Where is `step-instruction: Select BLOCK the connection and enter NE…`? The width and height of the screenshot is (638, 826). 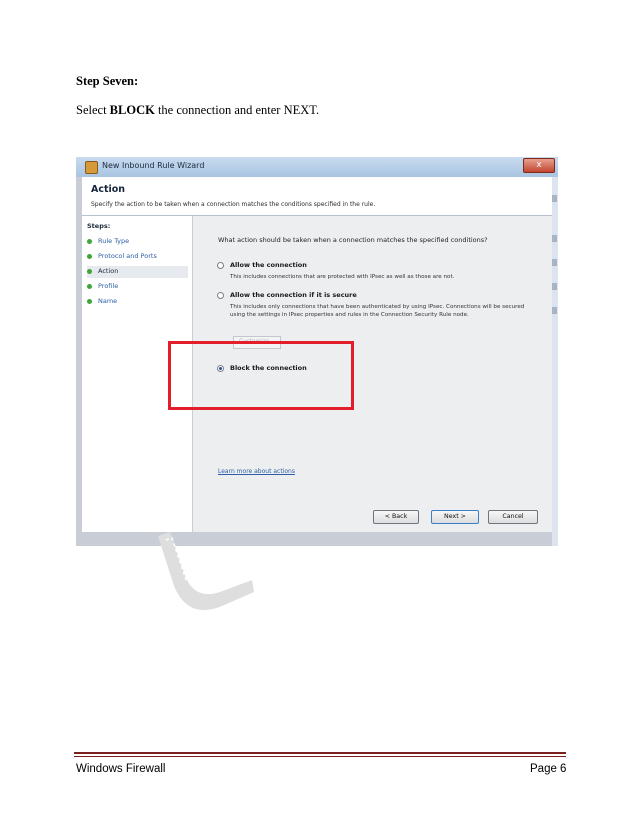 step-instruction: Select BLOCK the connection and enter NE… is located at coordinates (197, 110).